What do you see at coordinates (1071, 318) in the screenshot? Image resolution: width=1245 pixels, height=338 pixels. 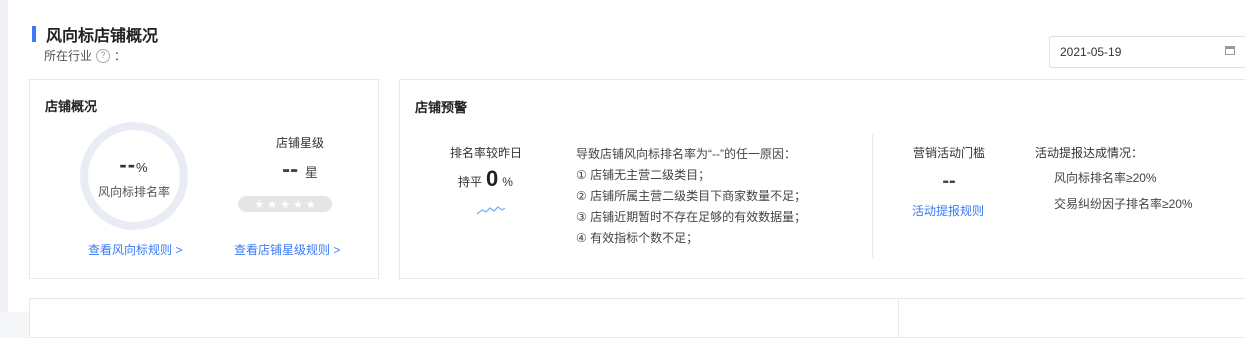 I see `bottom-card-right` at bounding box center [1071, 318].